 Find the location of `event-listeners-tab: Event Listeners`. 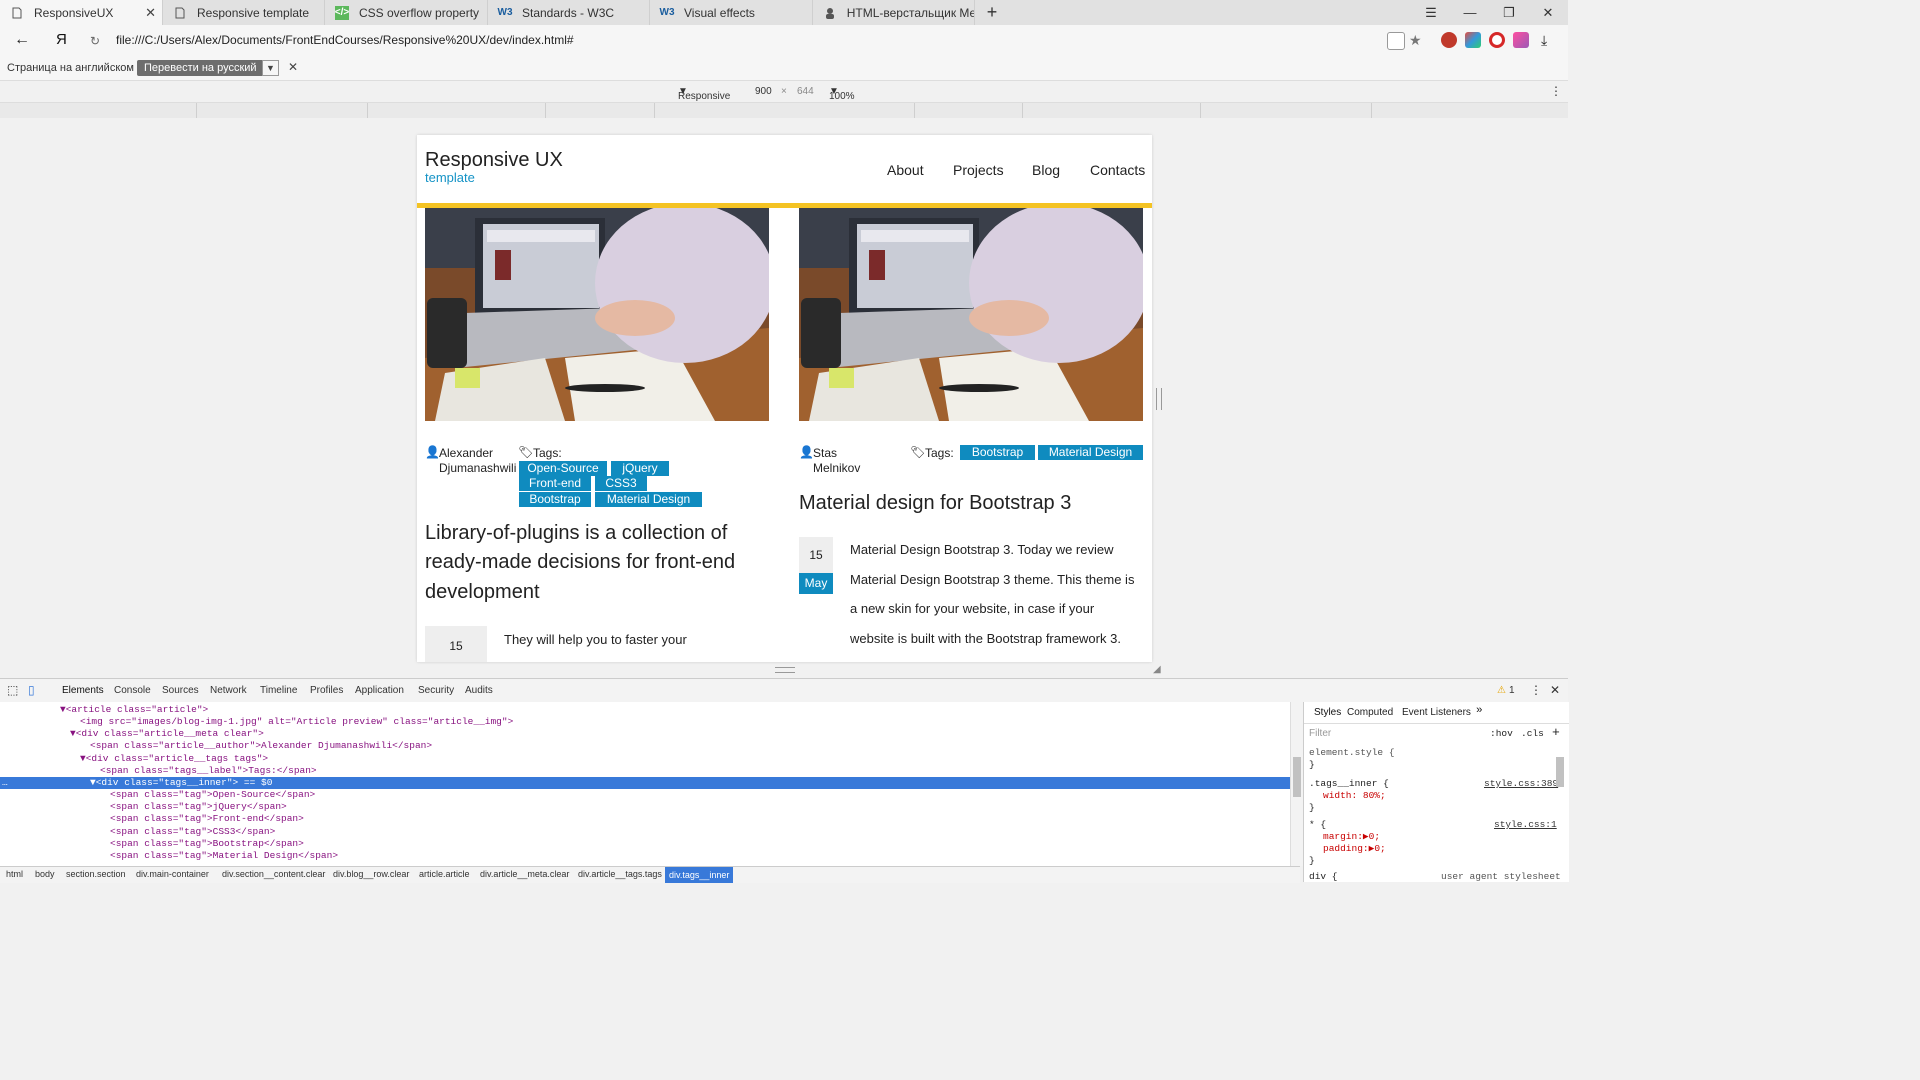

event-listeners-tab: Event Listeners is located at coordinates (1436, 712).